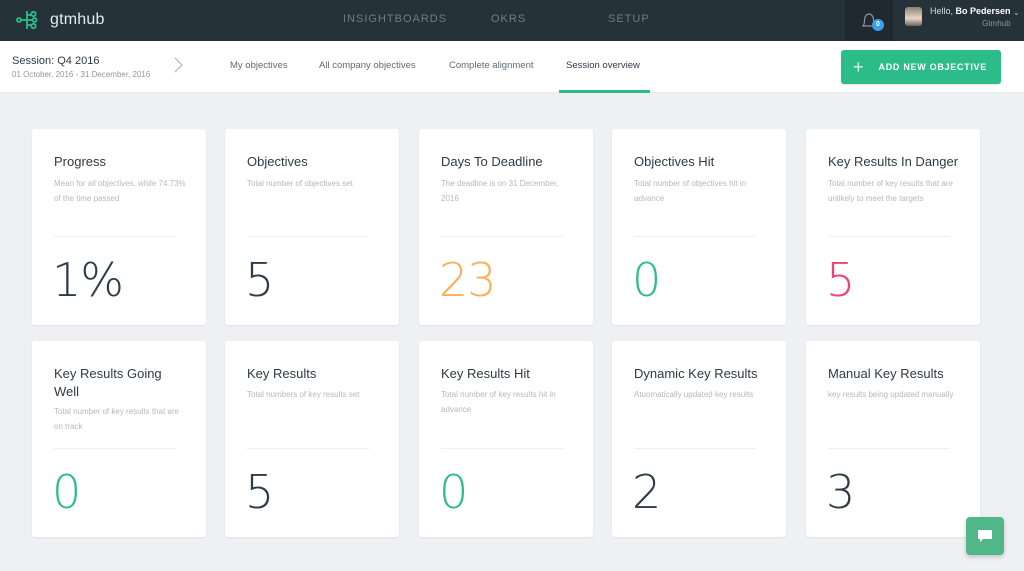 The image size is (1024, 571). Describe the element at coordinates (282, 373) in the screenshot. I see `card-title: Key Results` at that location.